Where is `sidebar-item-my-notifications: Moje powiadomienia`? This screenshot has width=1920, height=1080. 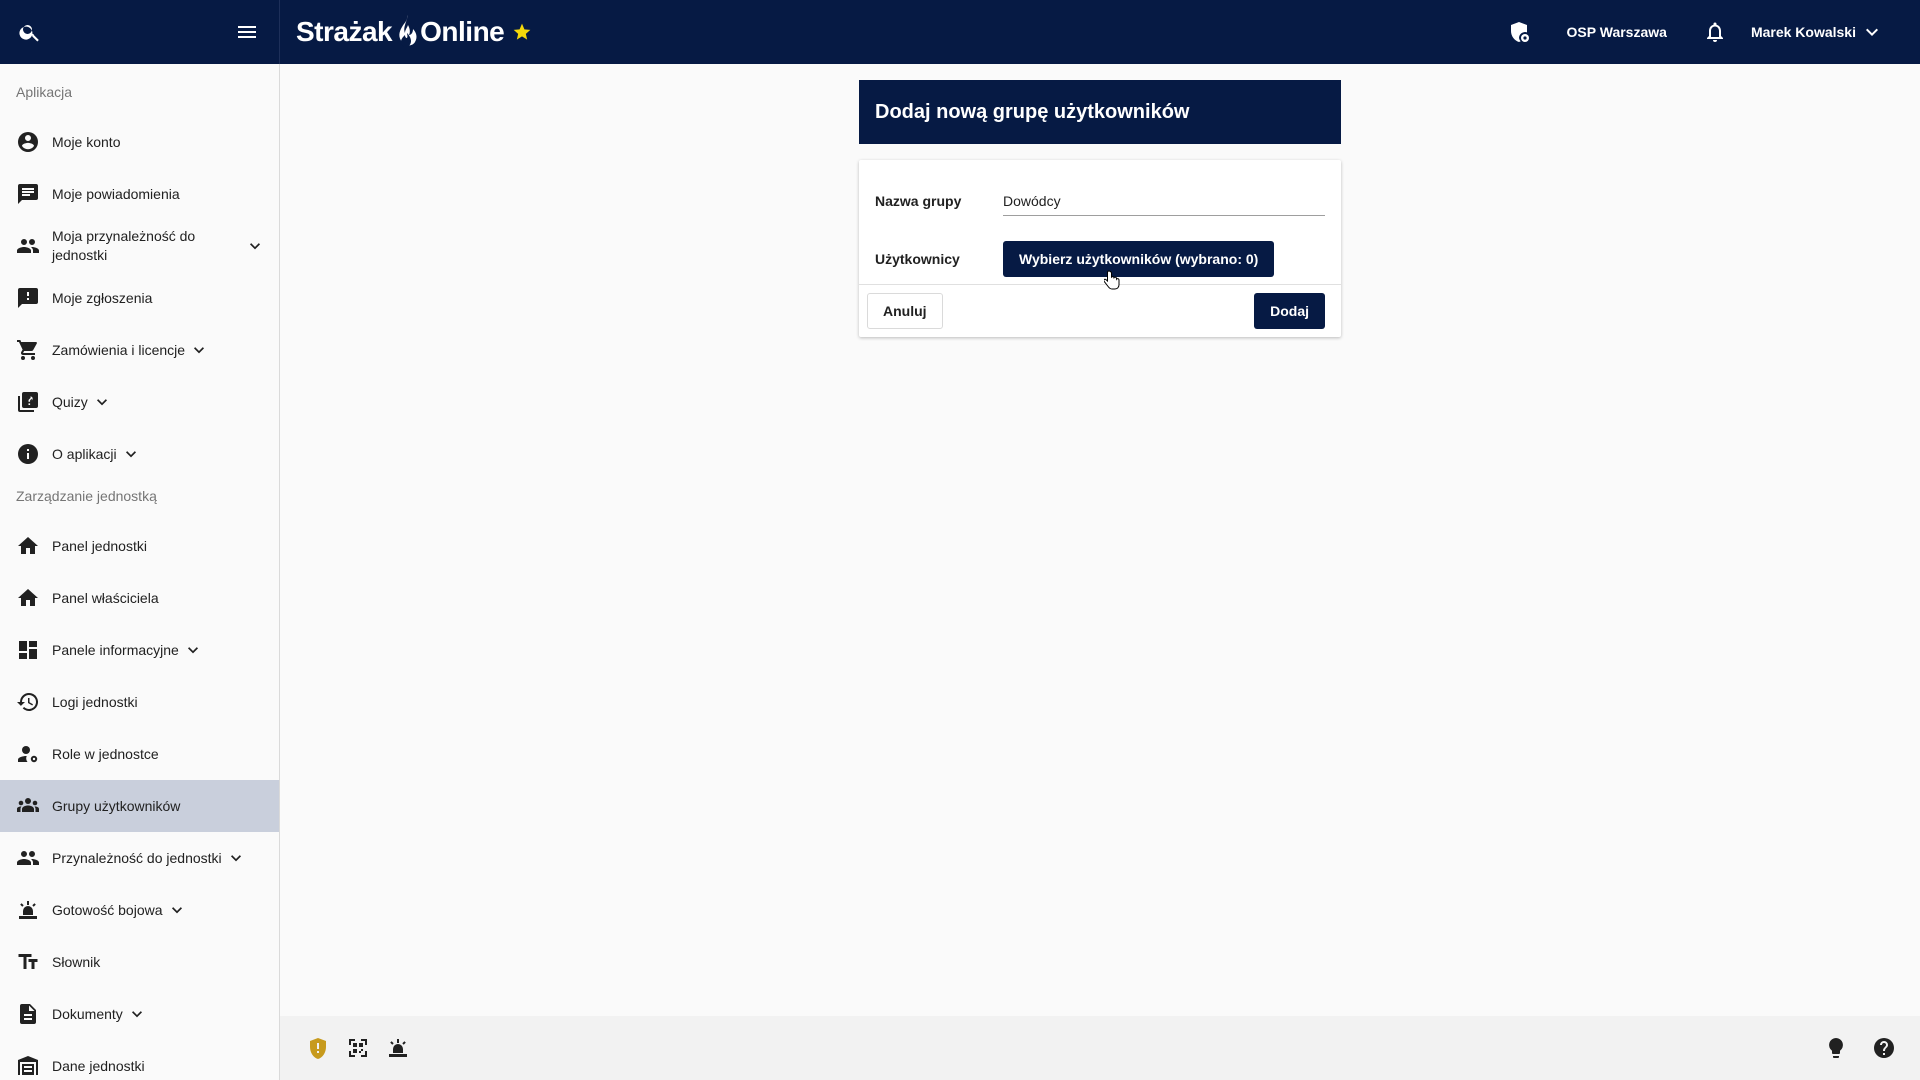
sidebar-item-my-notifications: Moje powiadomienia is located at coordinates (139, 194).